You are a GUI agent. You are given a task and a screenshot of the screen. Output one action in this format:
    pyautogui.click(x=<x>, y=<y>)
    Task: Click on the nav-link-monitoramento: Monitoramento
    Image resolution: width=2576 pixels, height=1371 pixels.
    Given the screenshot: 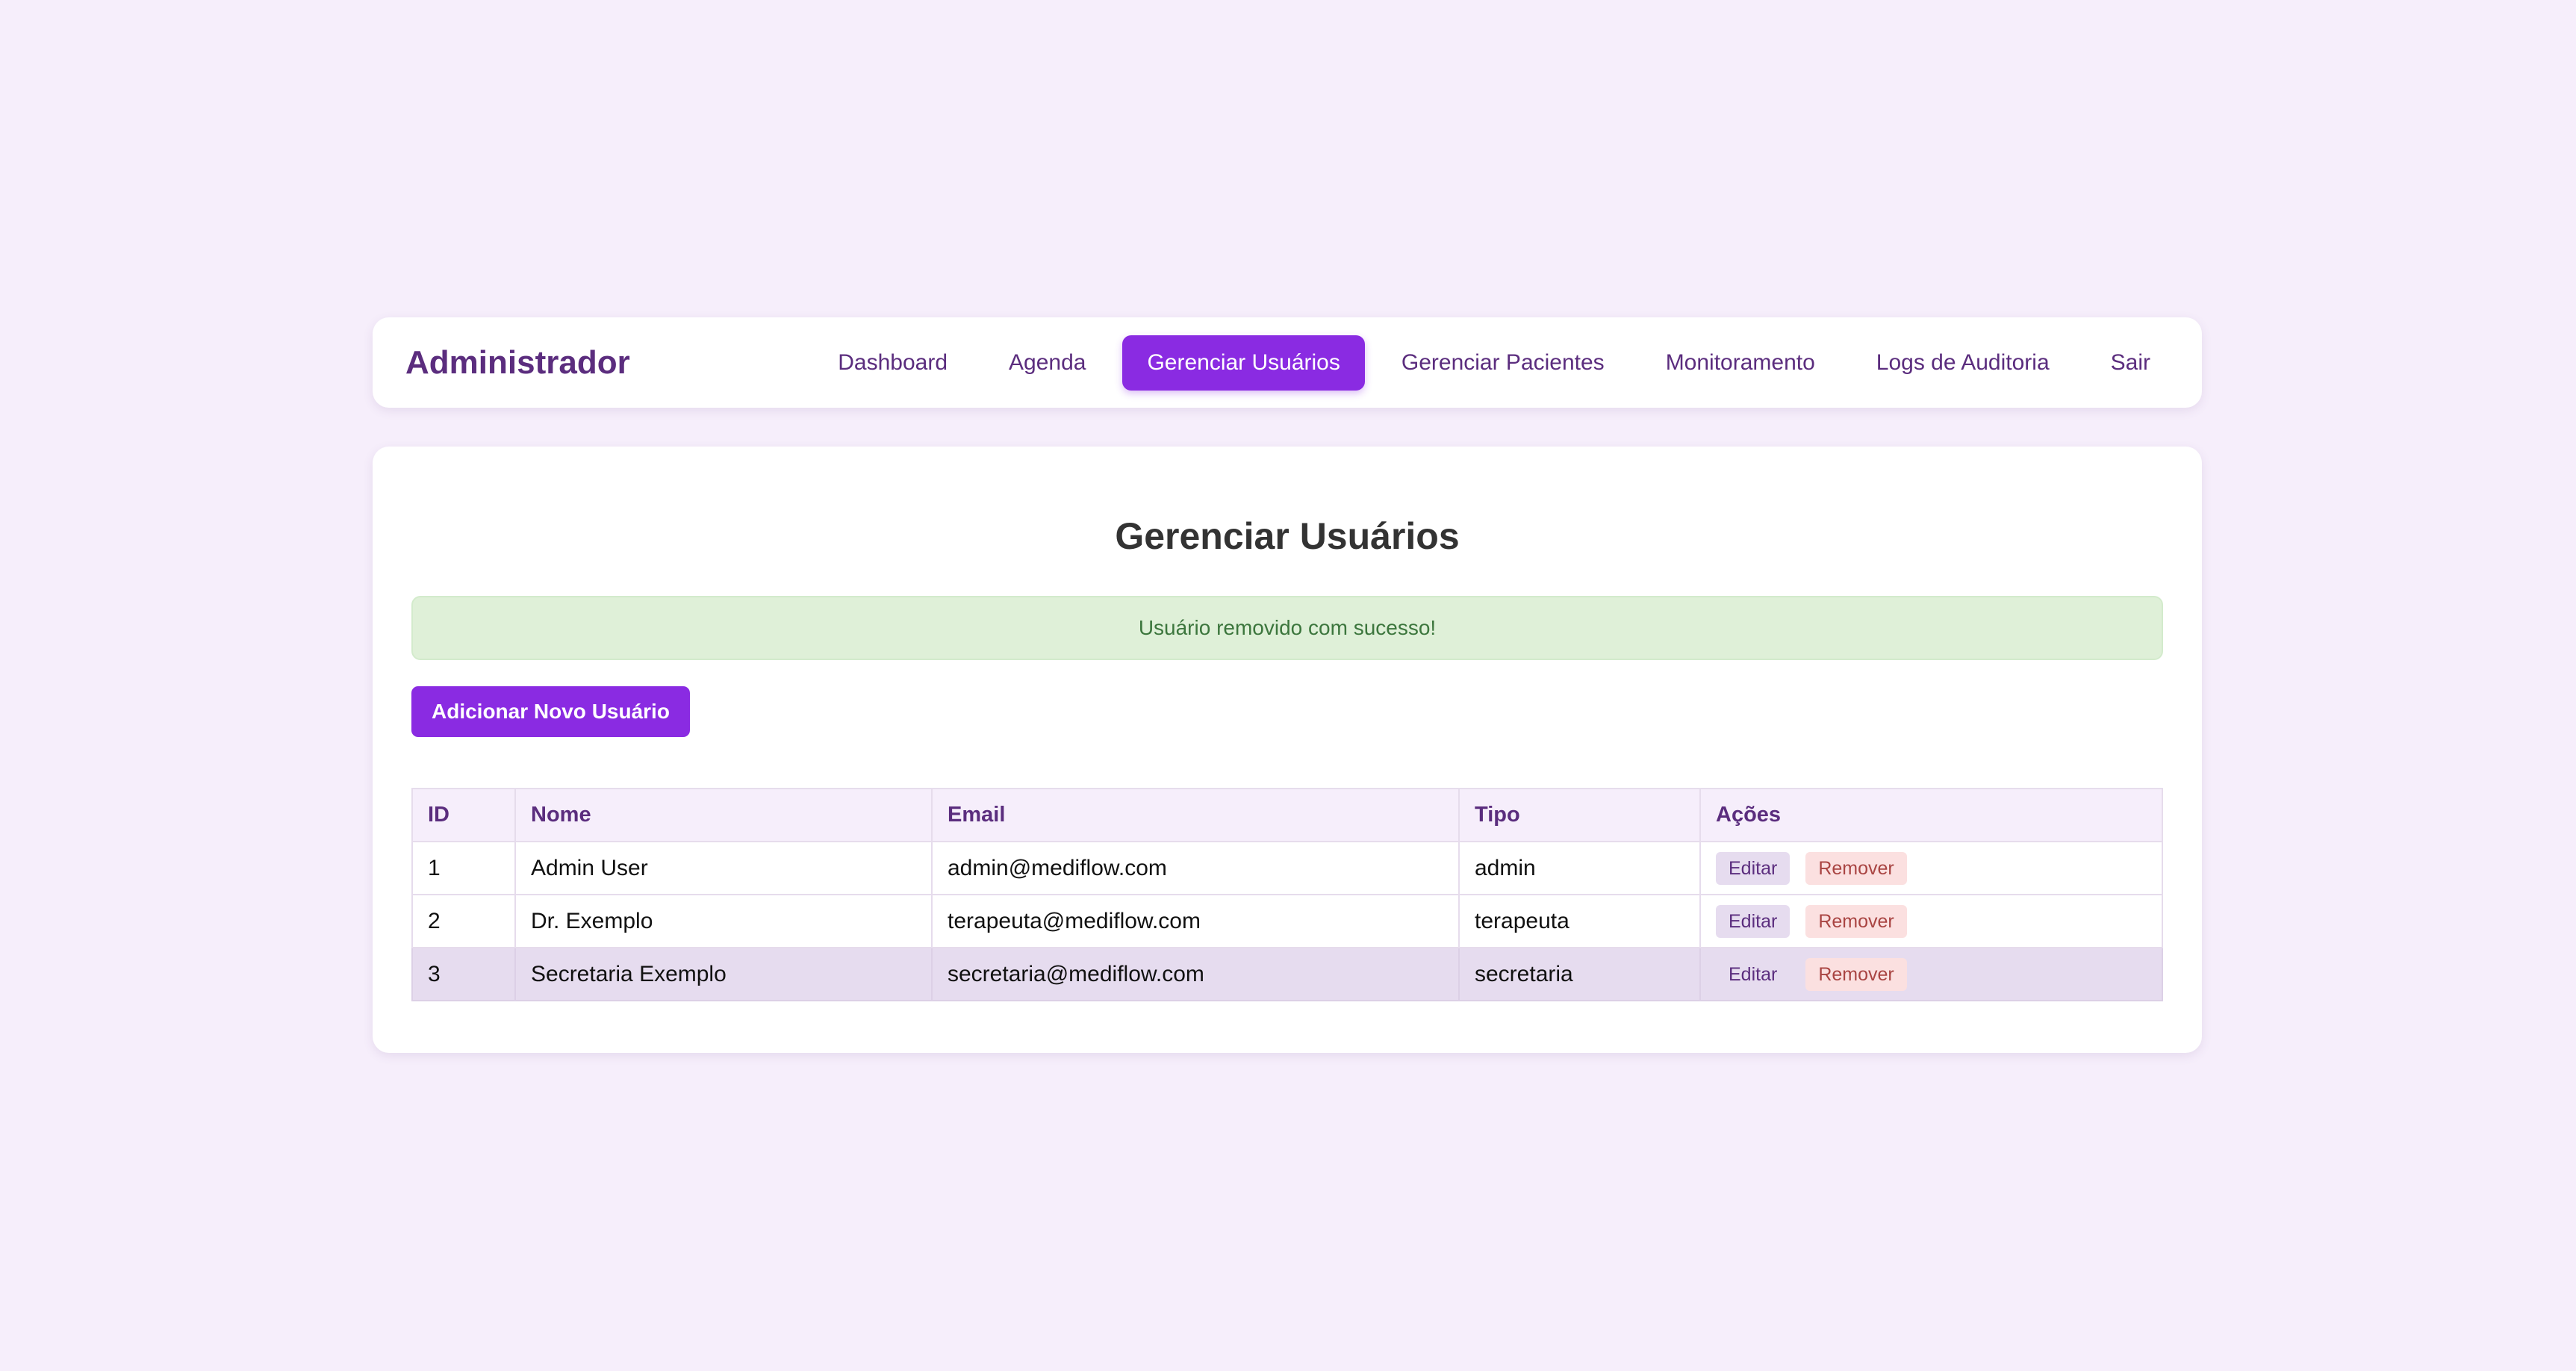 What is the action you would take?
    pyautogui.click(x=1740, y=363)
    